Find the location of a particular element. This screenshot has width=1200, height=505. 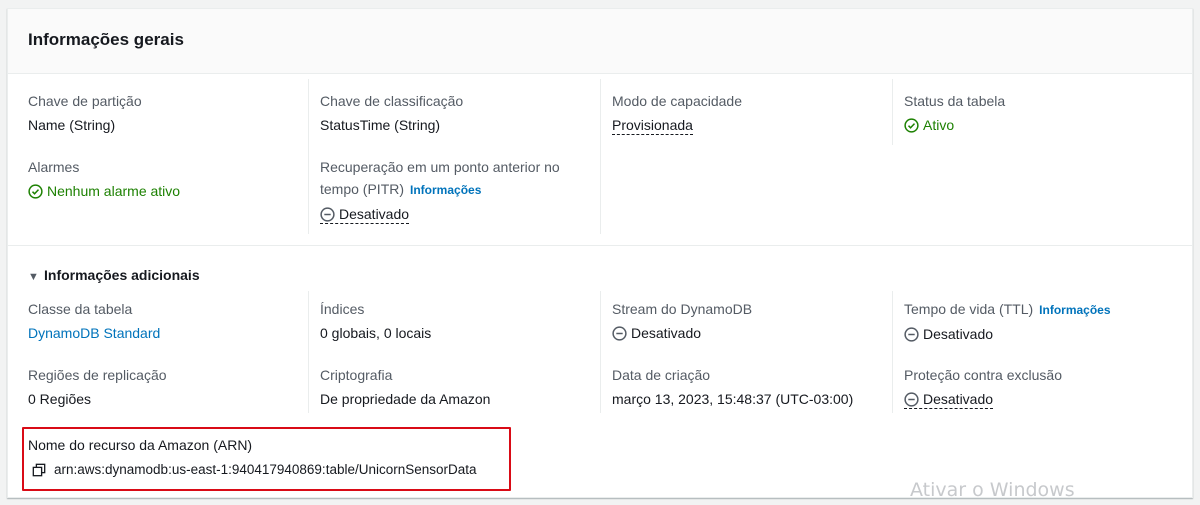

partition-key-field: Chave de partição Name (String) is located at coordinates (85, 113).